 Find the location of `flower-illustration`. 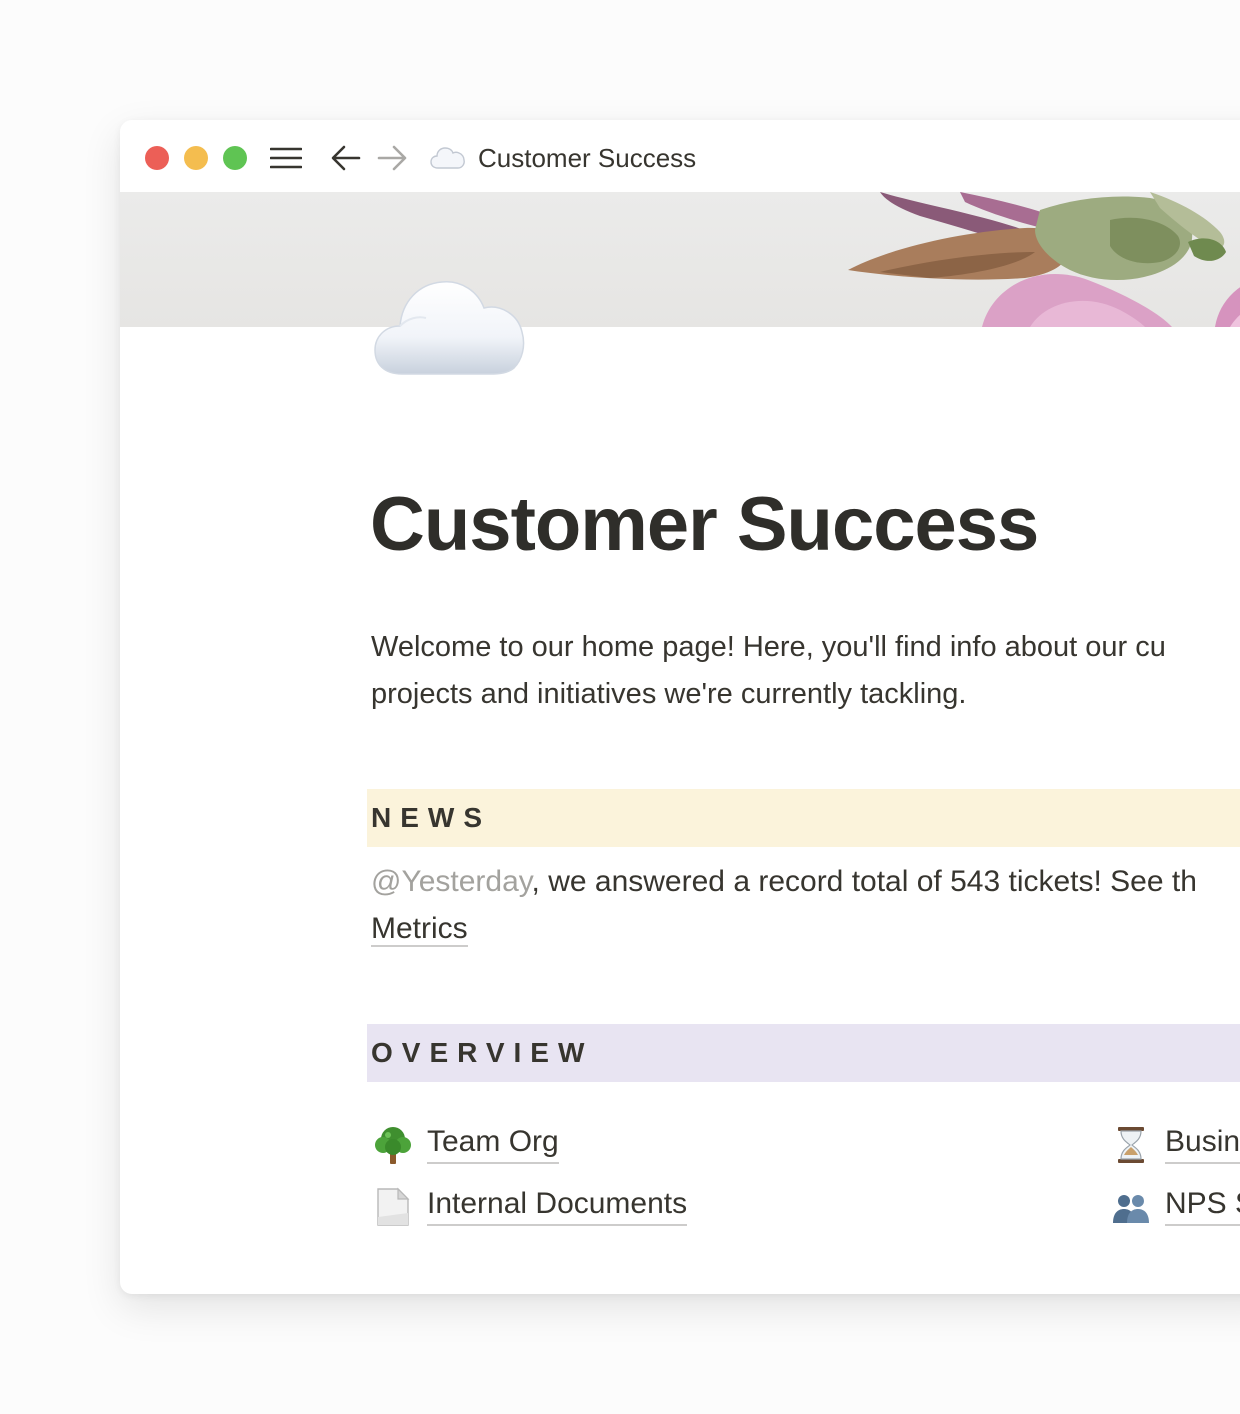

flower-illustration is located at coordinates (1044, 259).